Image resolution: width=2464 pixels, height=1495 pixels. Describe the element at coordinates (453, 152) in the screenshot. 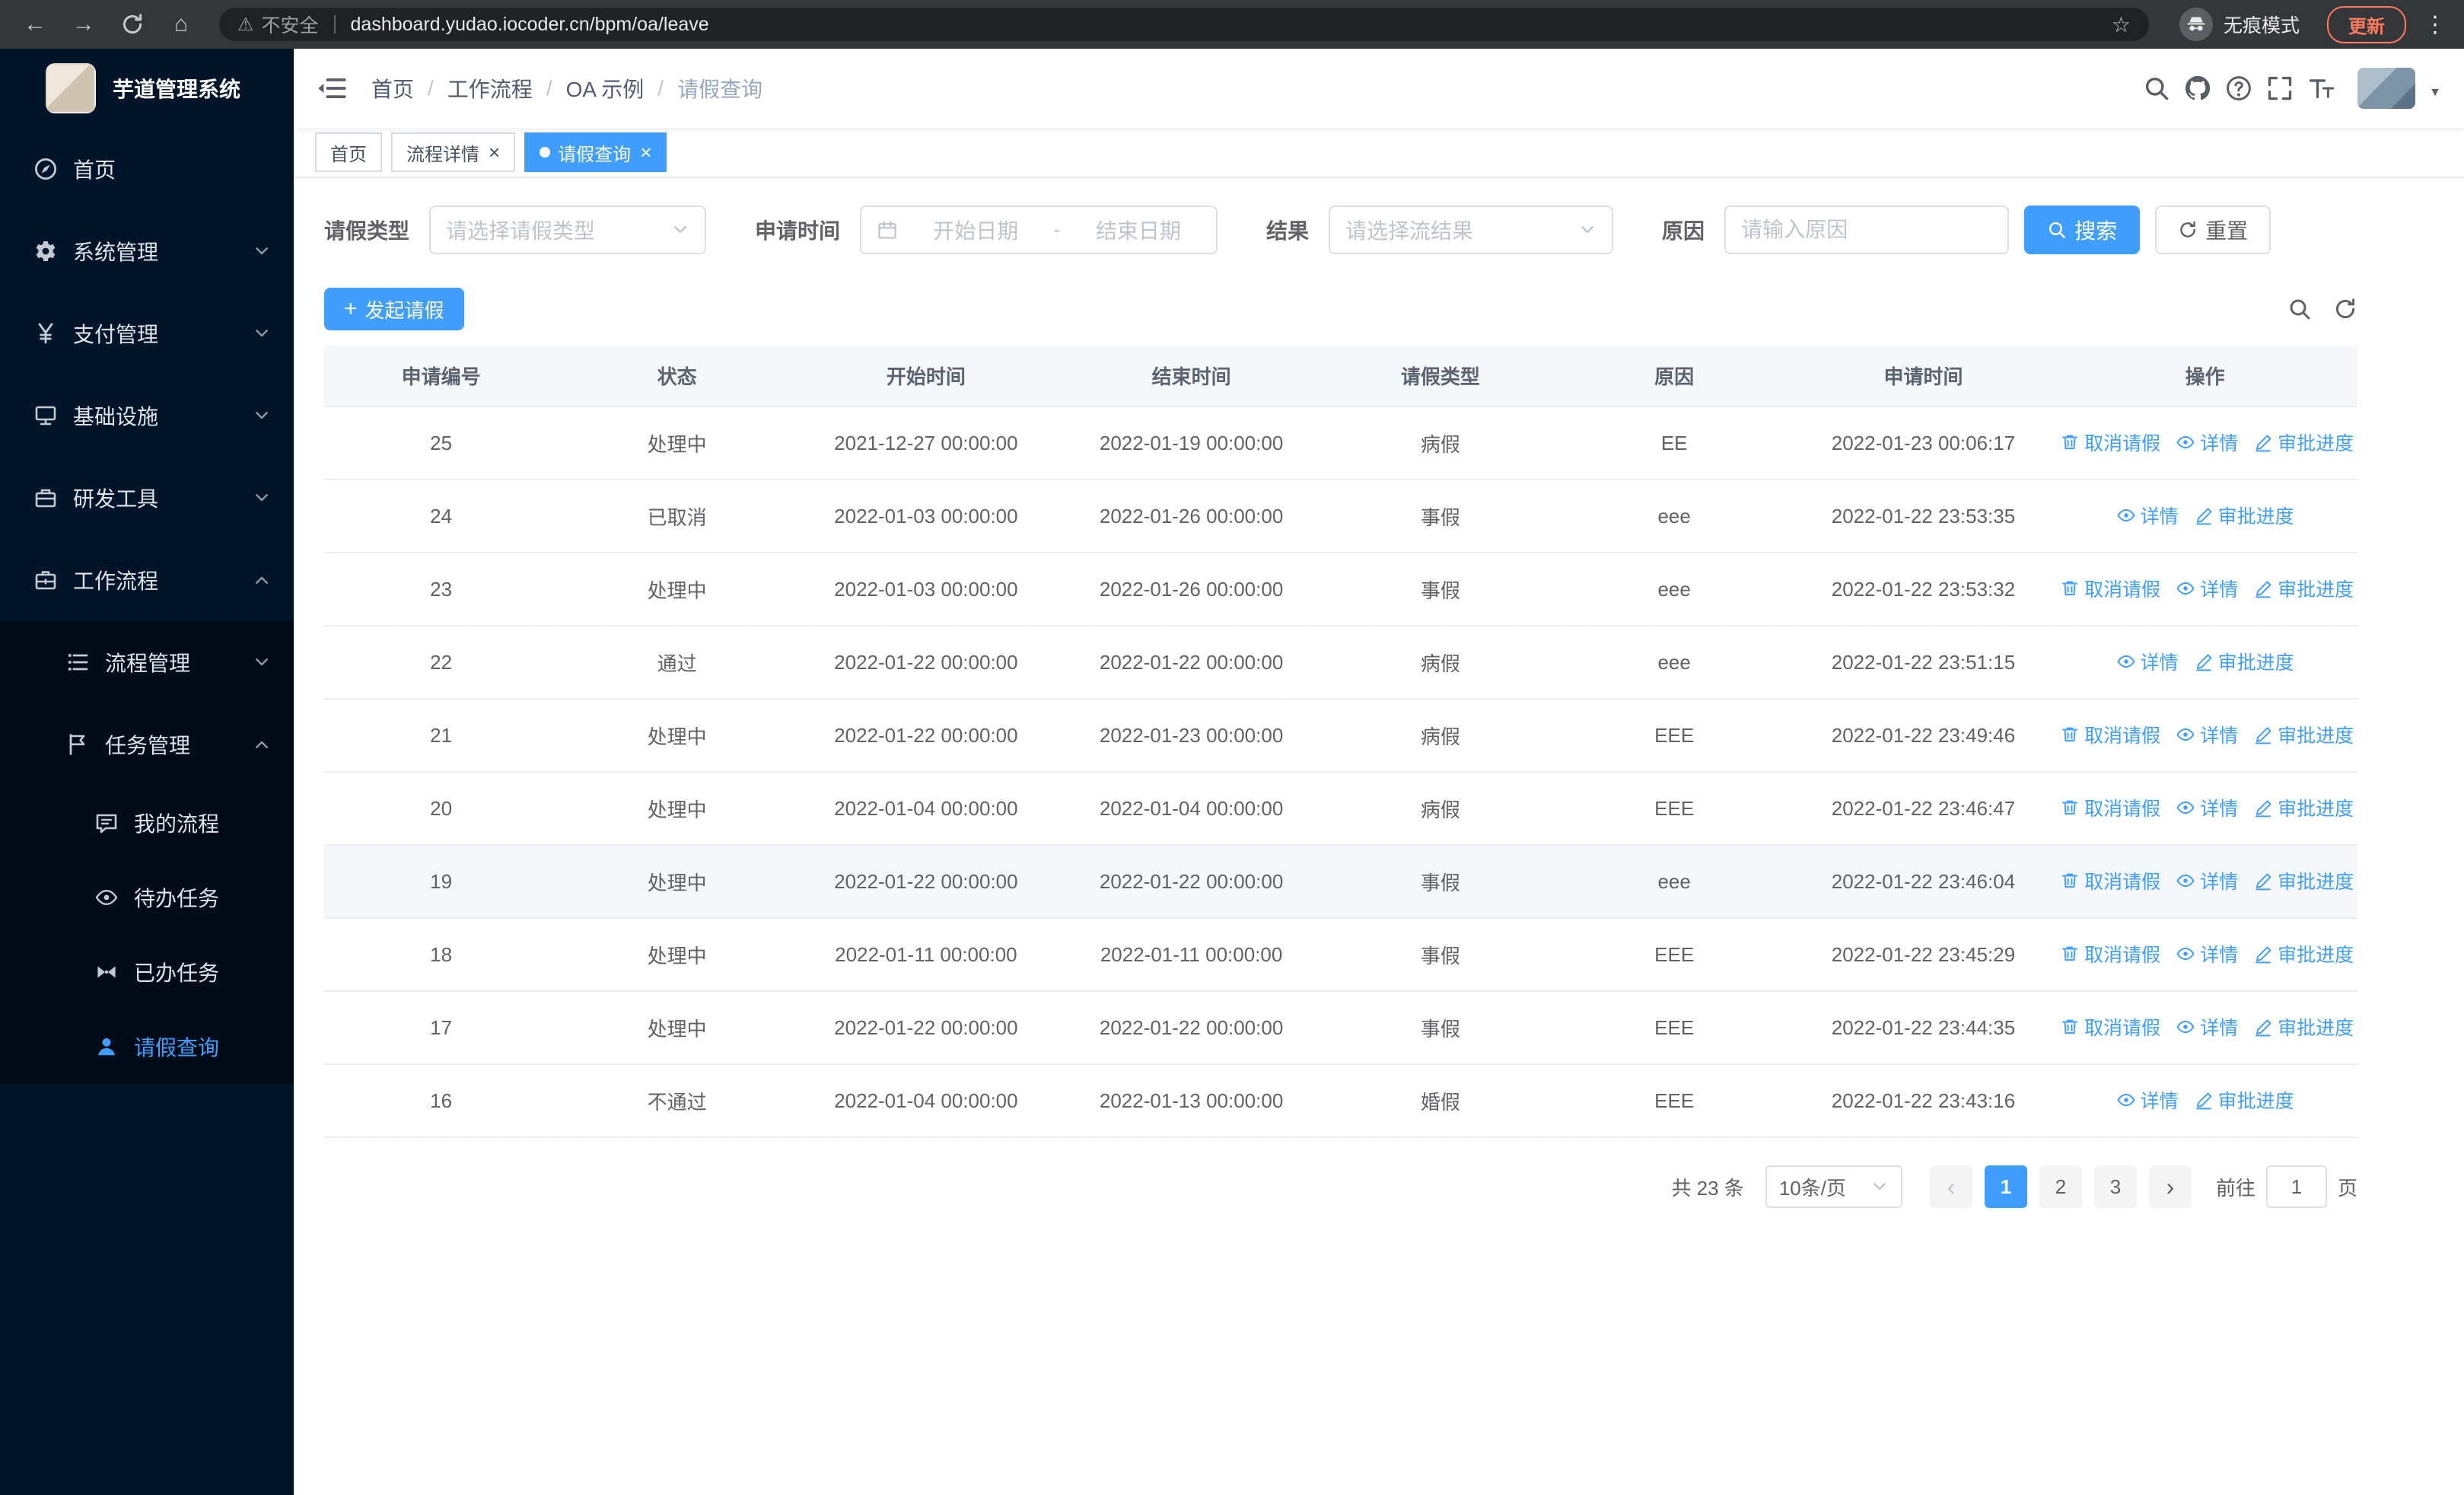

I see `tab-process-detail: 流程详情 ×` at that location.